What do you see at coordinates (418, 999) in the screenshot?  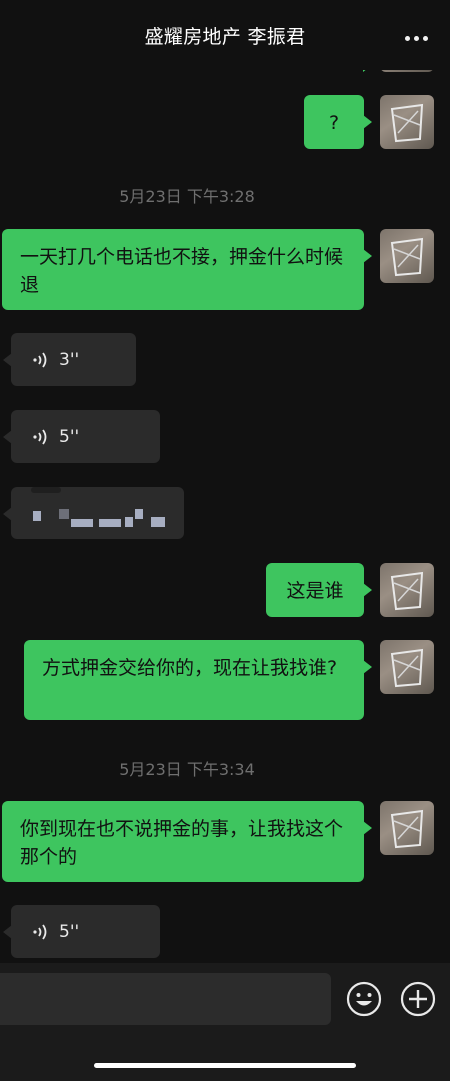 I see `plus-circle-icon` at bounding box center [418, 999].